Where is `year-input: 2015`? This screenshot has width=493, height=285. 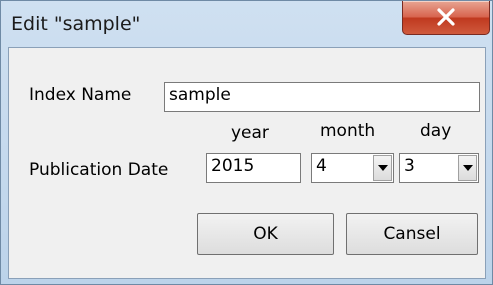 year-input: 2015 is located at coordinates (253, 168).